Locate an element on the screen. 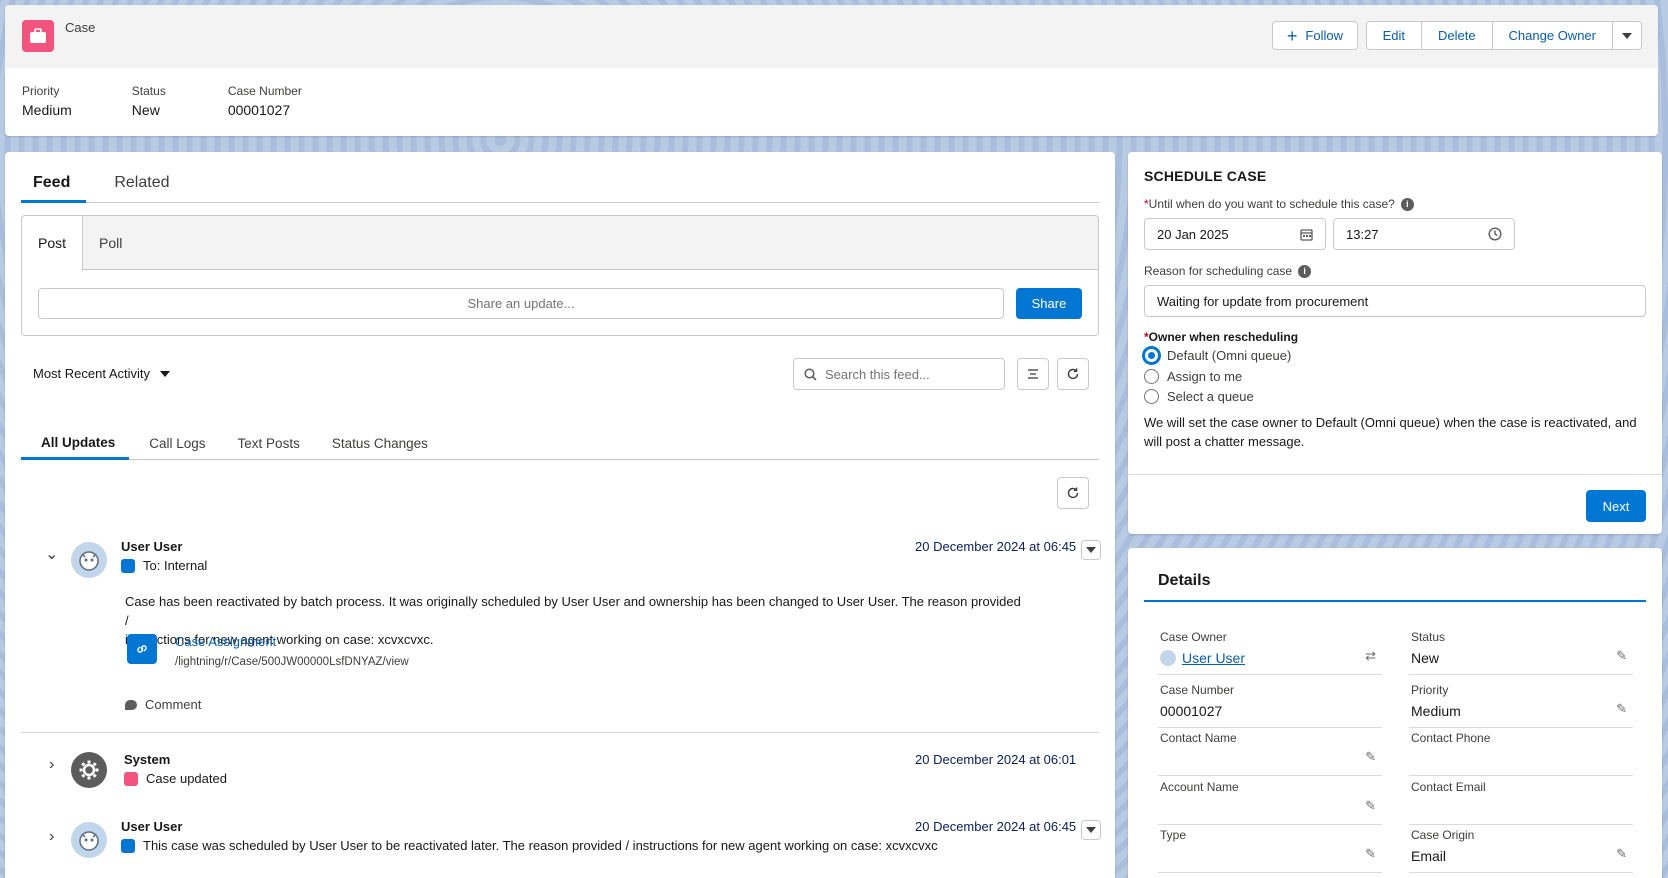 Image resolution: width=1668 pixels, height=878 pixels. comment-icon is located at coordinates (131, 704).